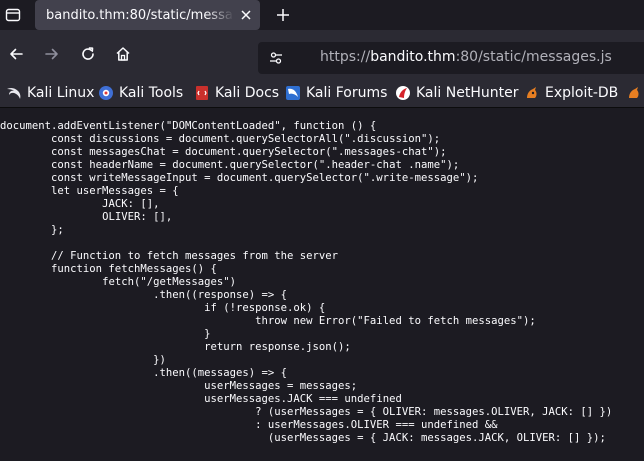  I want to click on code-line: OLIVER: [],, so click(86, 217).